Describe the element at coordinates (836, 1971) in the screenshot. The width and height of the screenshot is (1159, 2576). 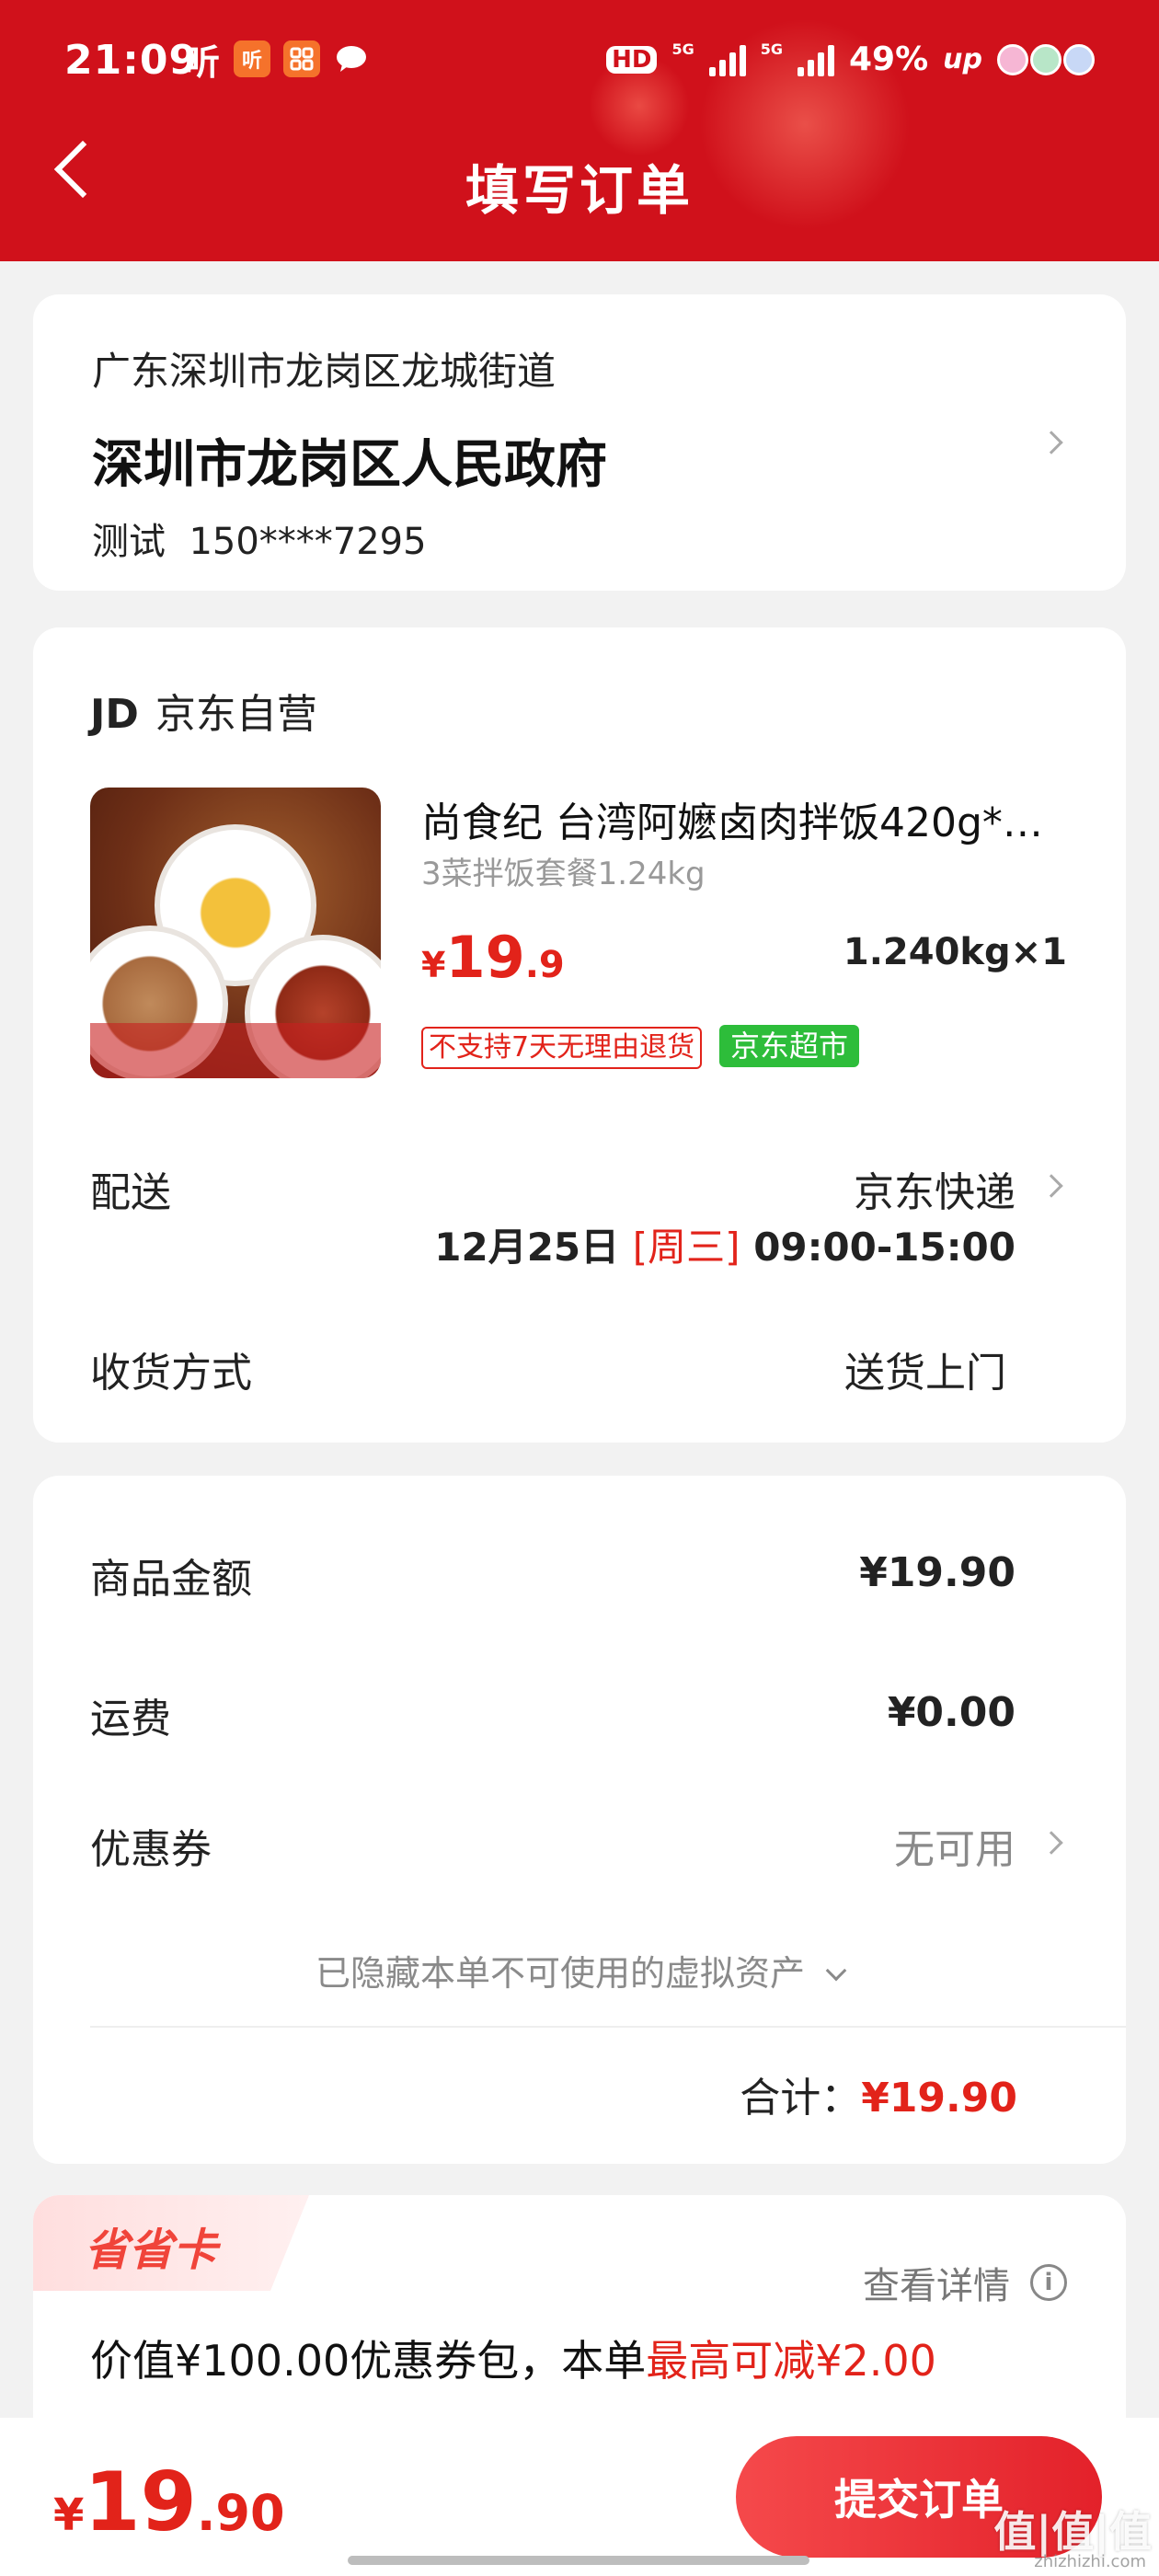
I see `chevron-down-icon` at that location.